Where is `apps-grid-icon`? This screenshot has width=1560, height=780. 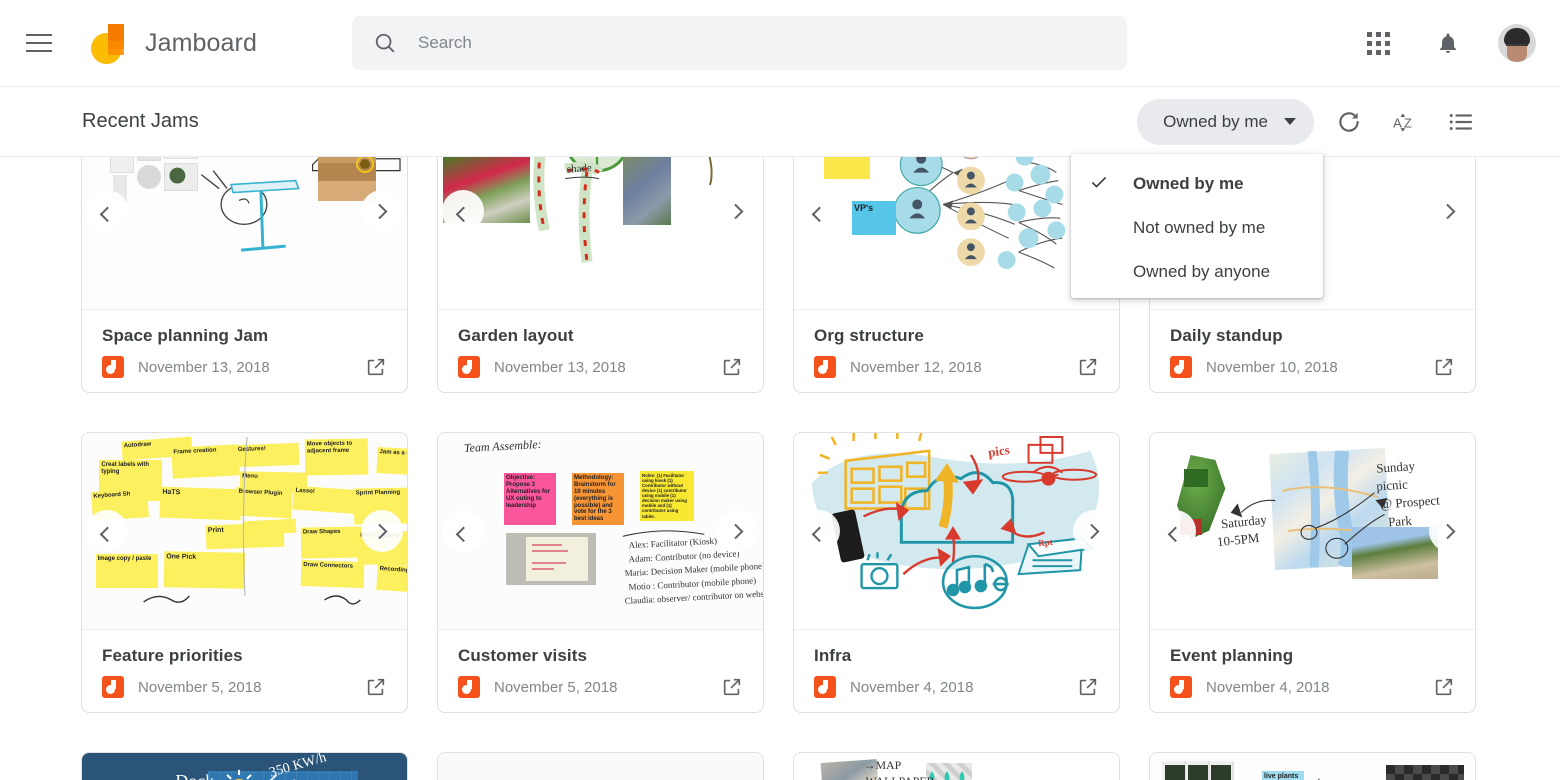 apps-grid-icon is located at coordinates (1378, 43).